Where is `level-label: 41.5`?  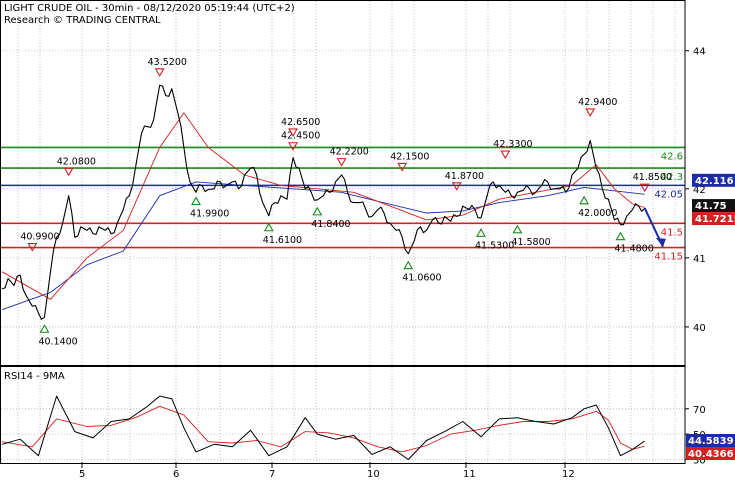 level-label: 41.5 is located at coordinates (672, 232).